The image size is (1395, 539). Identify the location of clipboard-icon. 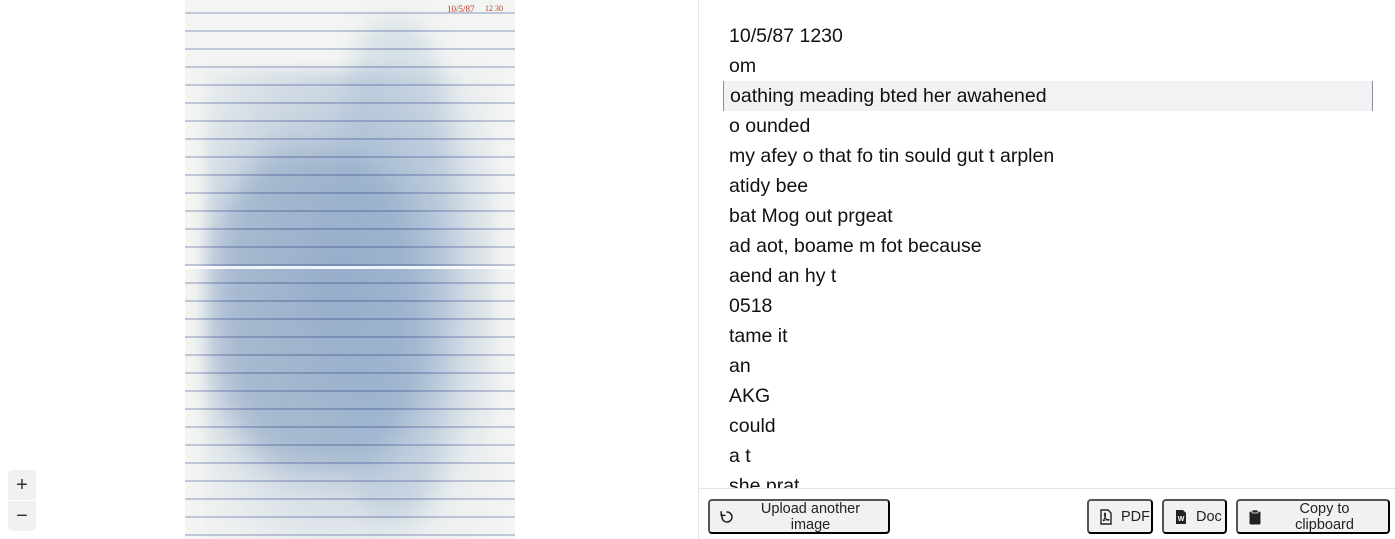
(1255, 516).